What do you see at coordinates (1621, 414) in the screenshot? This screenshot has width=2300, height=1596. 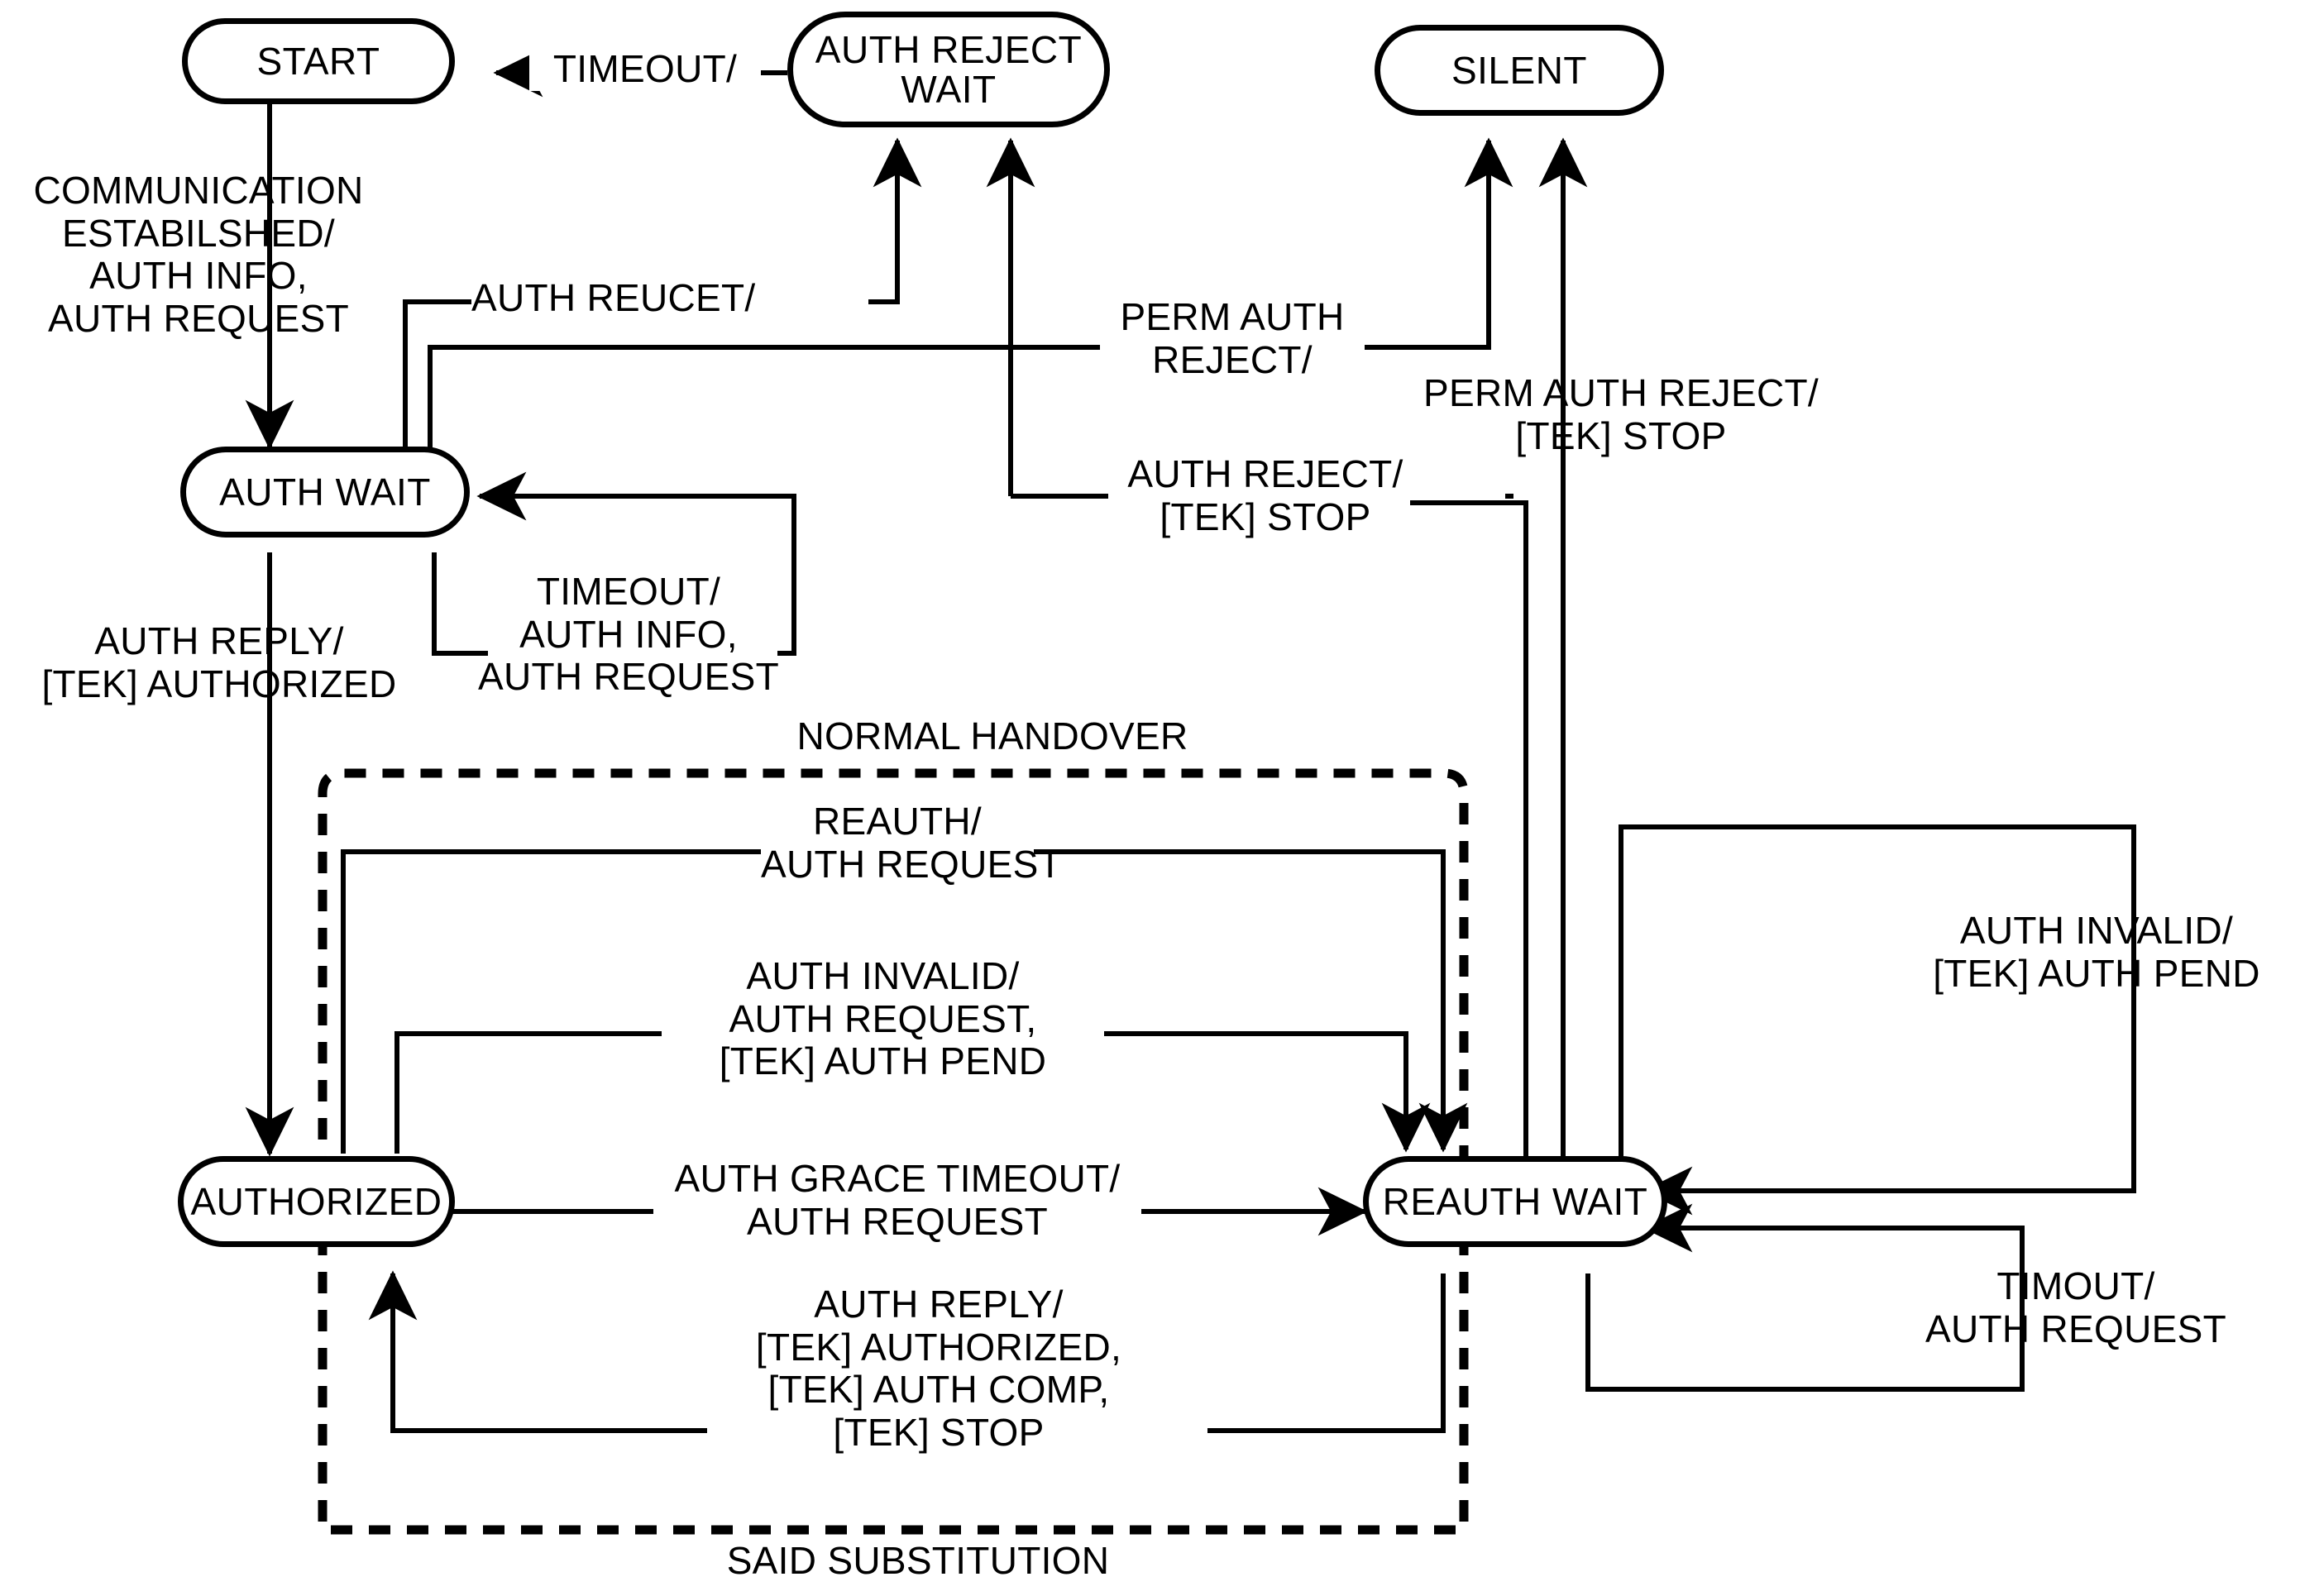 I see `label-perm-auth-reject-tek-stop: PERM AUTH REJECT/ [TEK] STOP` at bounding box center [1621, 414].